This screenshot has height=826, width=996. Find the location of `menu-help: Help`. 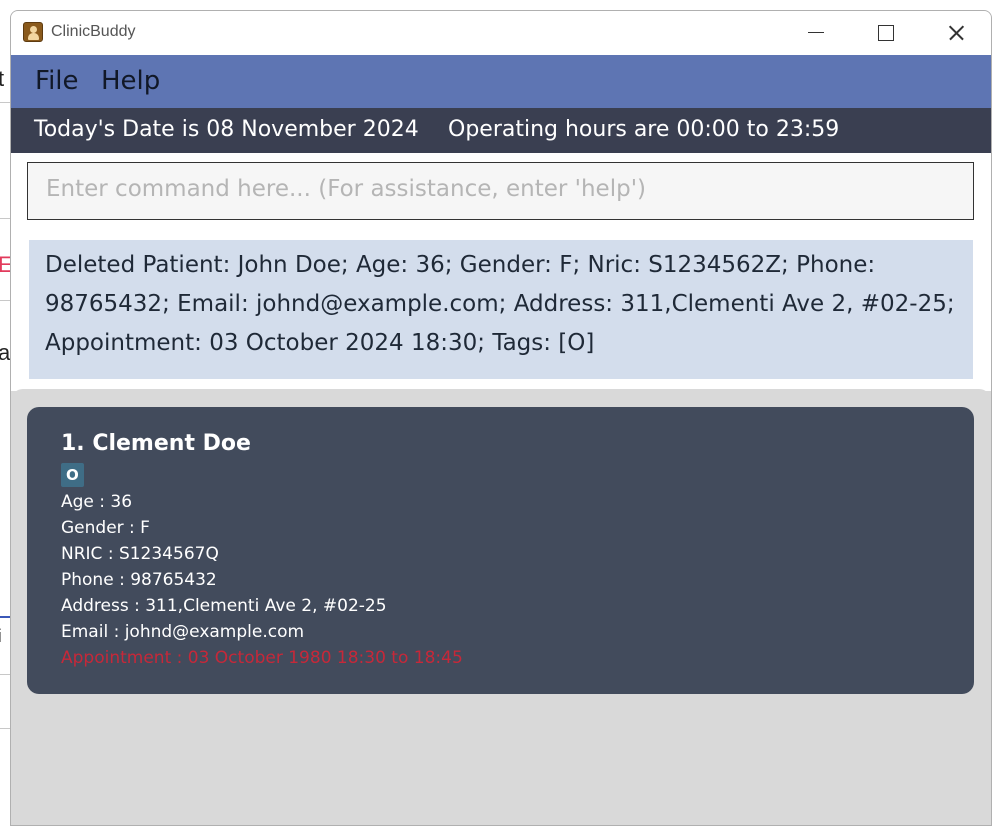

menu-help: Help is located at coordinates (130, 81).